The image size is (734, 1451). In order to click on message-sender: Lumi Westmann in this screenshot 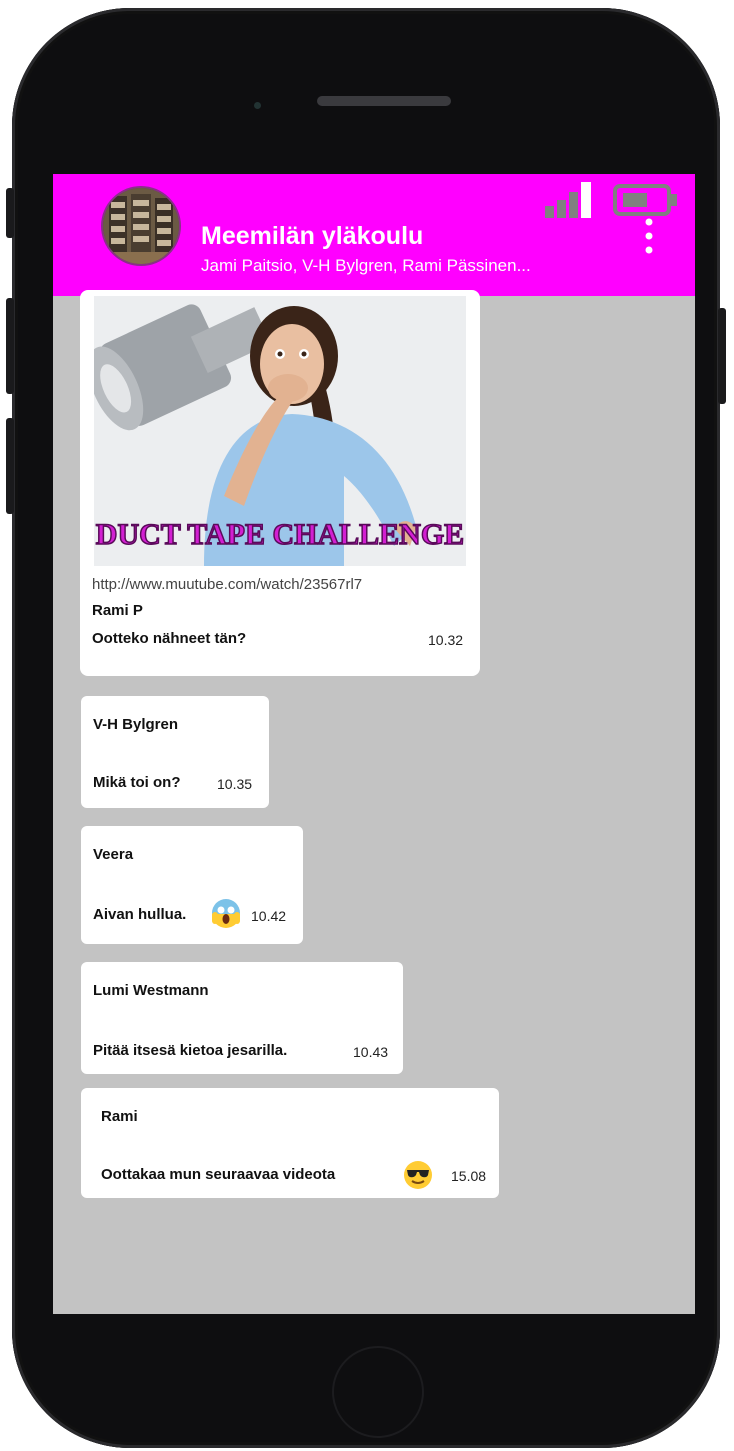, I will do `click(151, 990)`.